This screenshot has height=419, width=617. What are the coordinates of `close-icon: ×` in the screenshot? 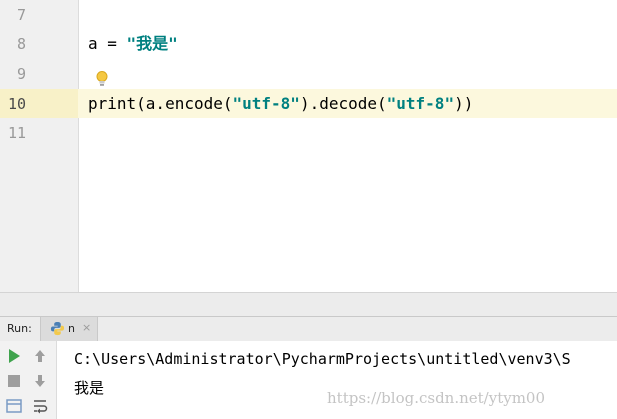 It's located at (86, 327).